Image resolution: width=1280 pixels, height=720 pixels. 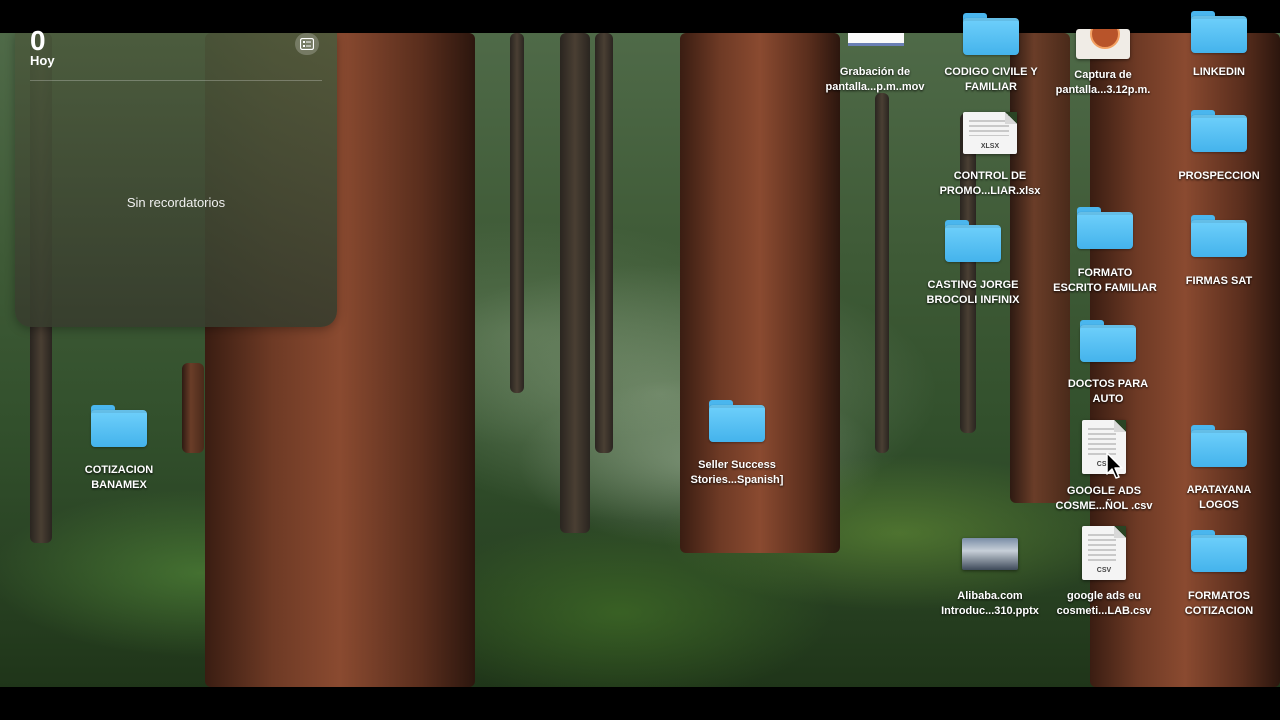 What do you see at coordinates (990, 183) in the screenshot?
I see `desktop-item-label: CONTROL DE PROMO...LIAR.xlsx` at bounding box center [990, 183].